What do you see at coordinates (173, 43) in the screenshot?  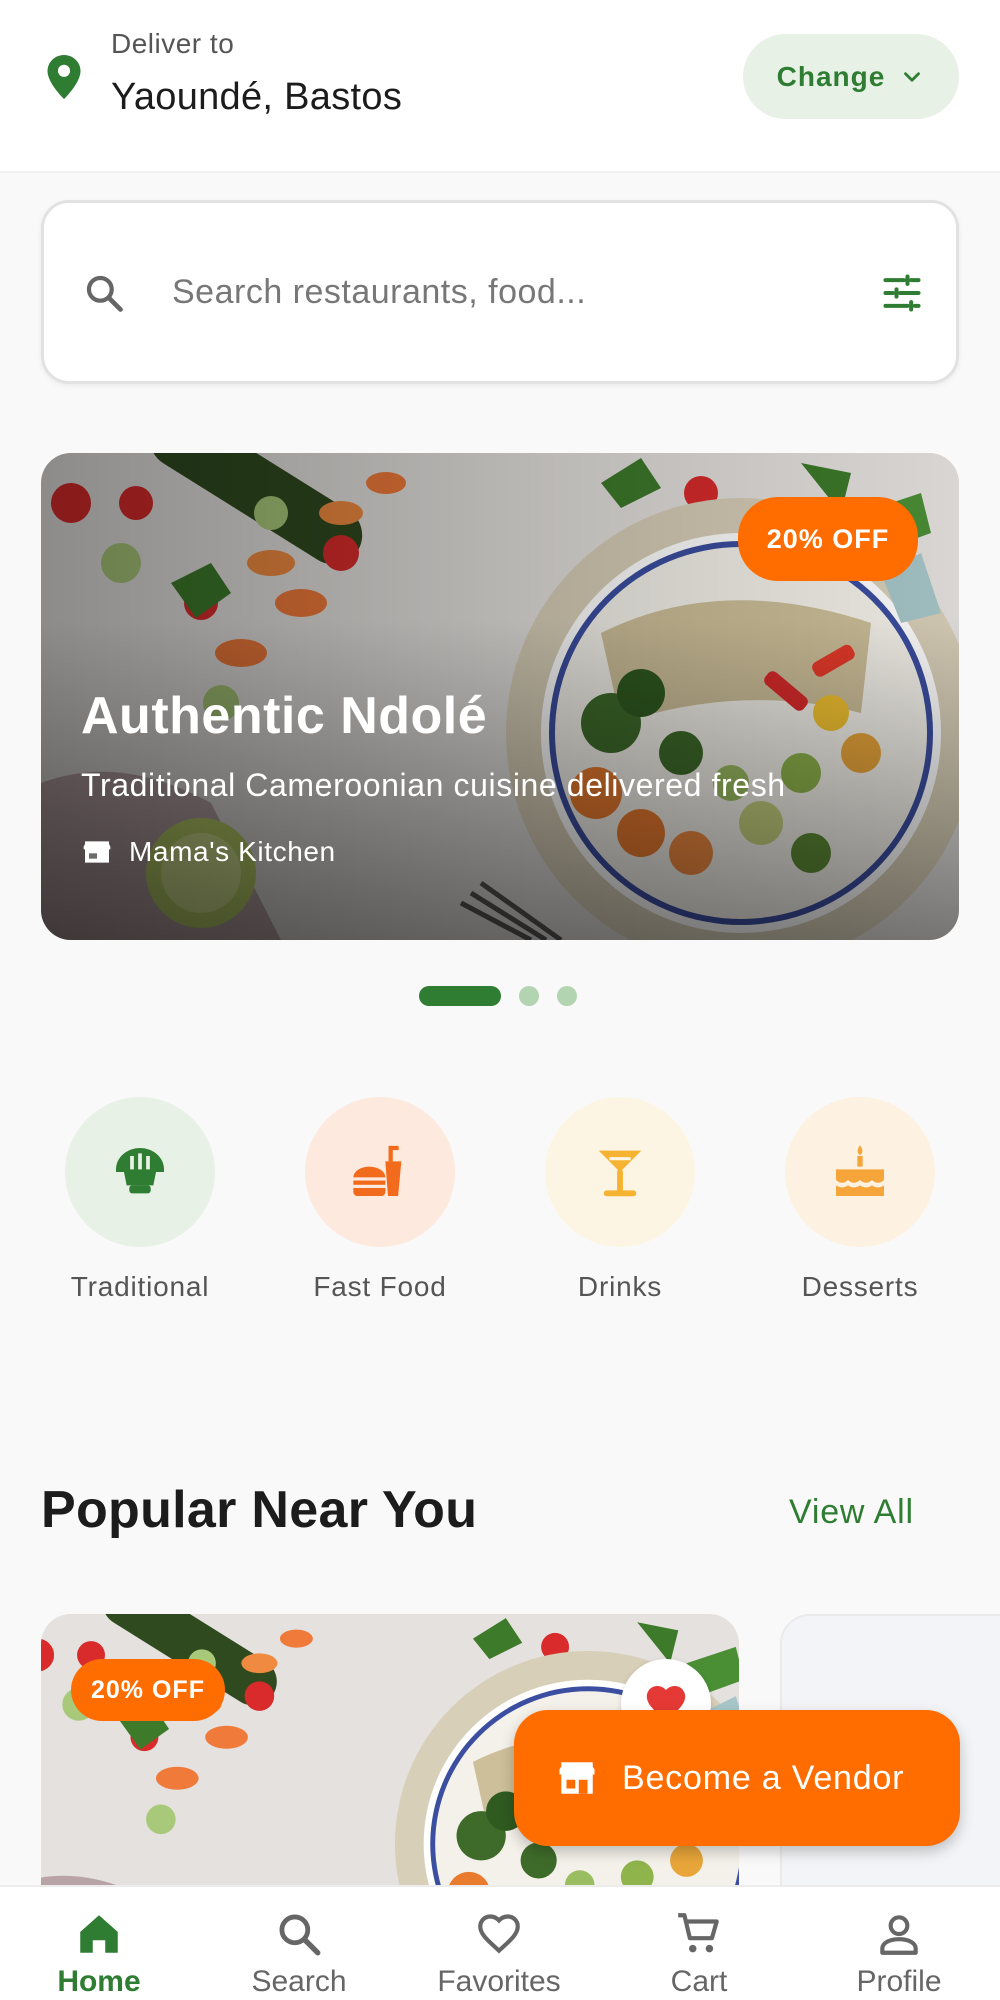 I see `deliver-to-label: Deliver to` at bounding box center [173, 43].